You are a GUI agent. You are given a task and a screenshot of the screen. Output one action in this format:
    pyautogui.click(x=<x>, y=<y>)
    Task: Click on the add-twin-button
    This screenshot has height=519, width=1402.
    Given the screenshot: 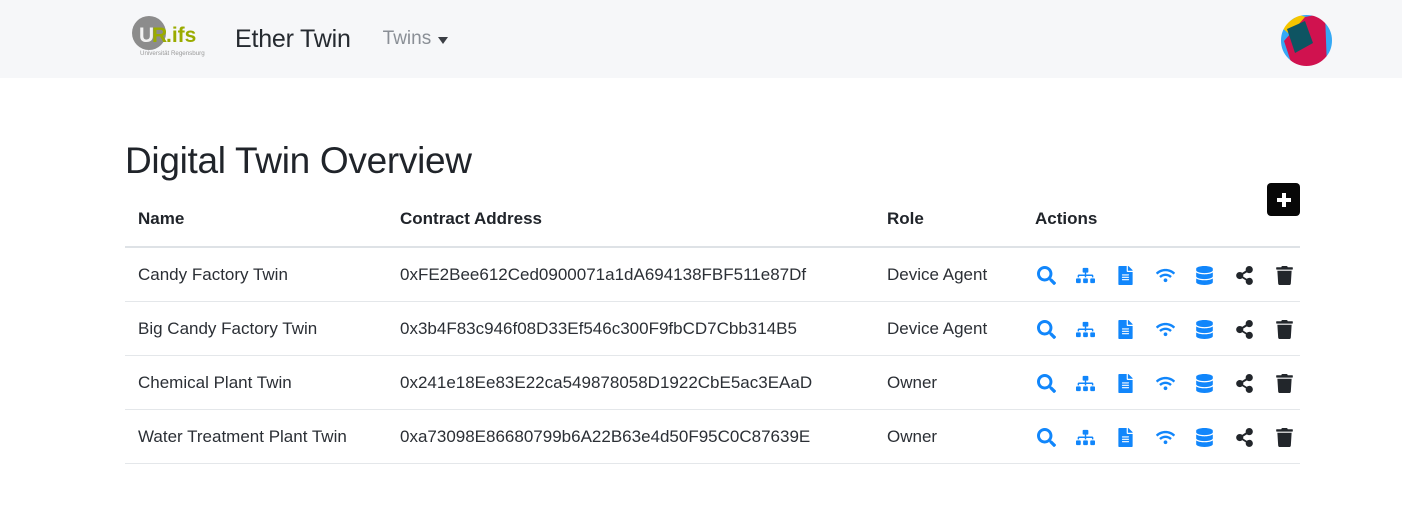 What is the action you would take?
    pyautogui.click(x=1283, y=199)
    